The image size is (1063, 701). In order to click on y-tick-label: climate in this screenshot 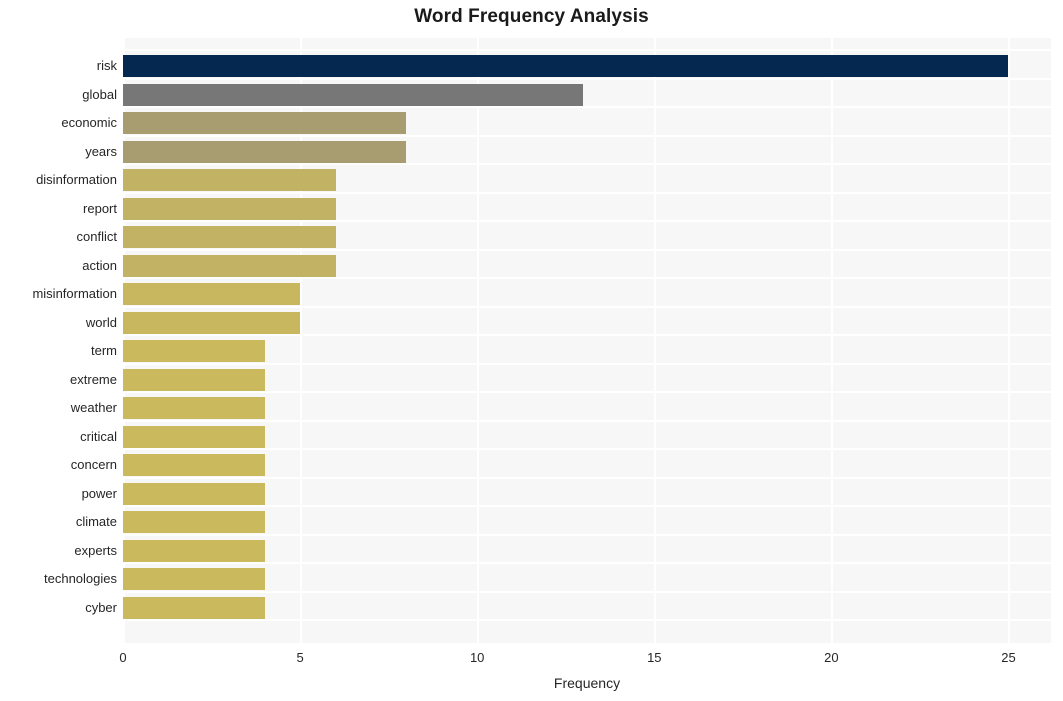, I will do `click(96, 521)`.